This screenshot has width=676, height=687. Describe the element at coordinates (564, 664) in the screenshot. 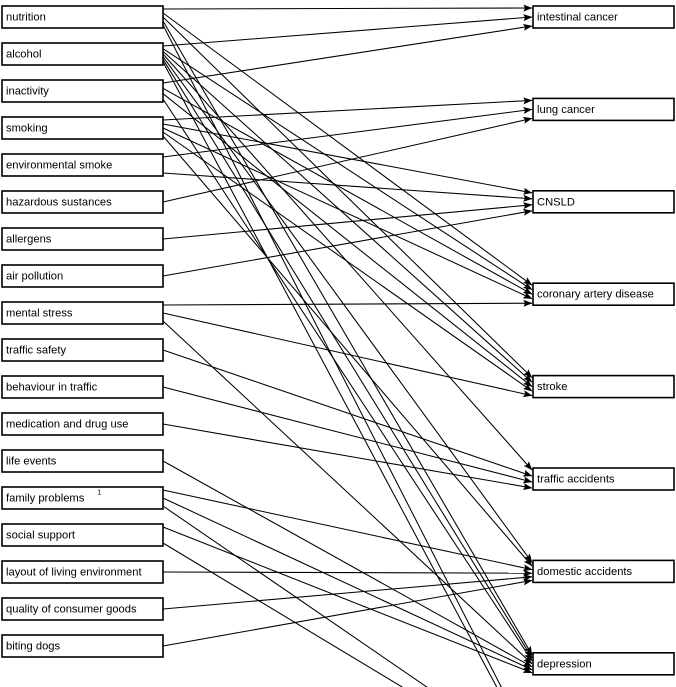

I see `node-label: depression` at that location.